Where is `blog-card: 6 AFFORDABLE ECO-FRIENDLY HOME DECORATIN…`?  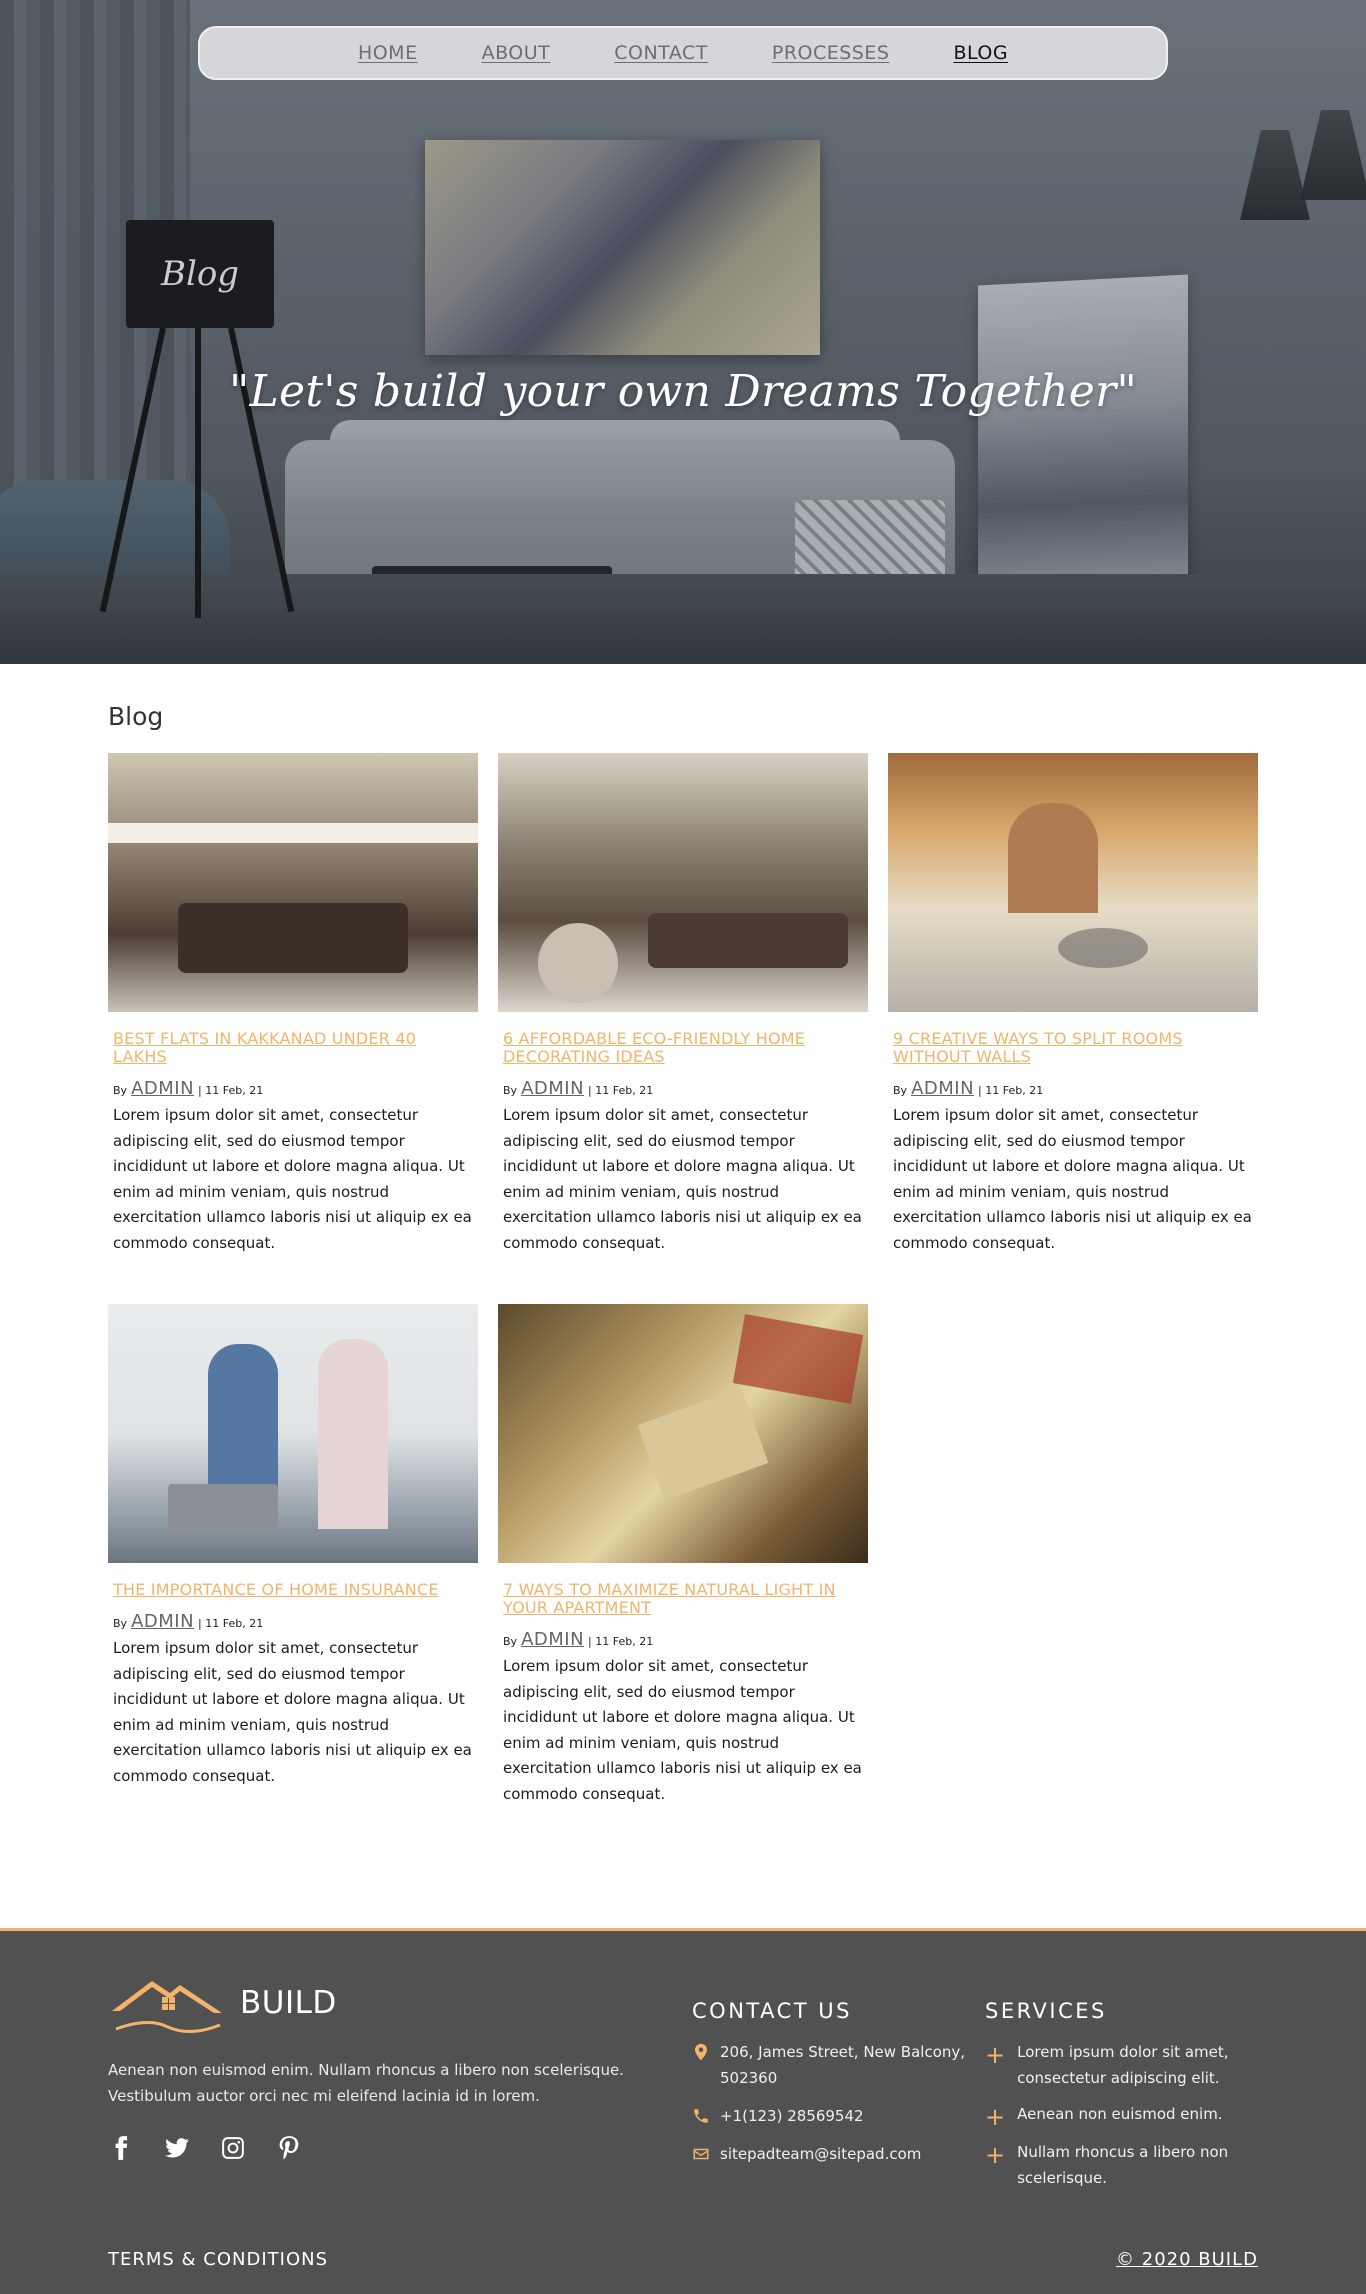 blog-card: 6 AFFORDABLE ECO-FRIENDLY HOME DECORATIN… is located at coordinates (683, 1004).